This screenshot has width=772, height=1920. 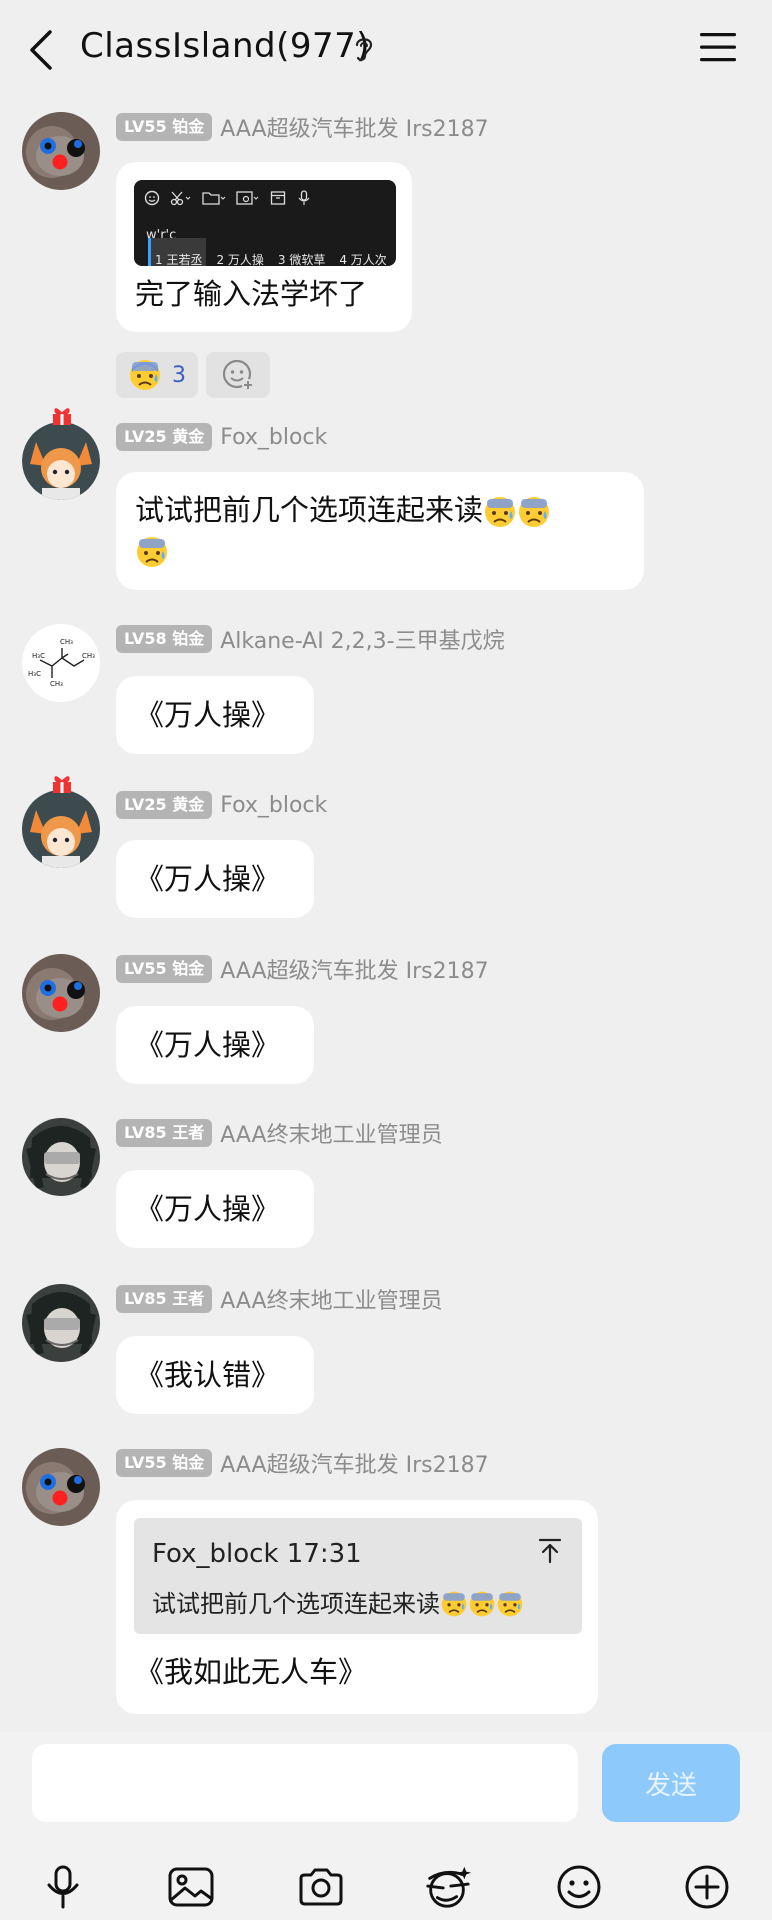 What do you see at coordinates (240, 259) in the screenshot?
I see `ime-candidate: 2 万人操` at bounding box center [240, 259].